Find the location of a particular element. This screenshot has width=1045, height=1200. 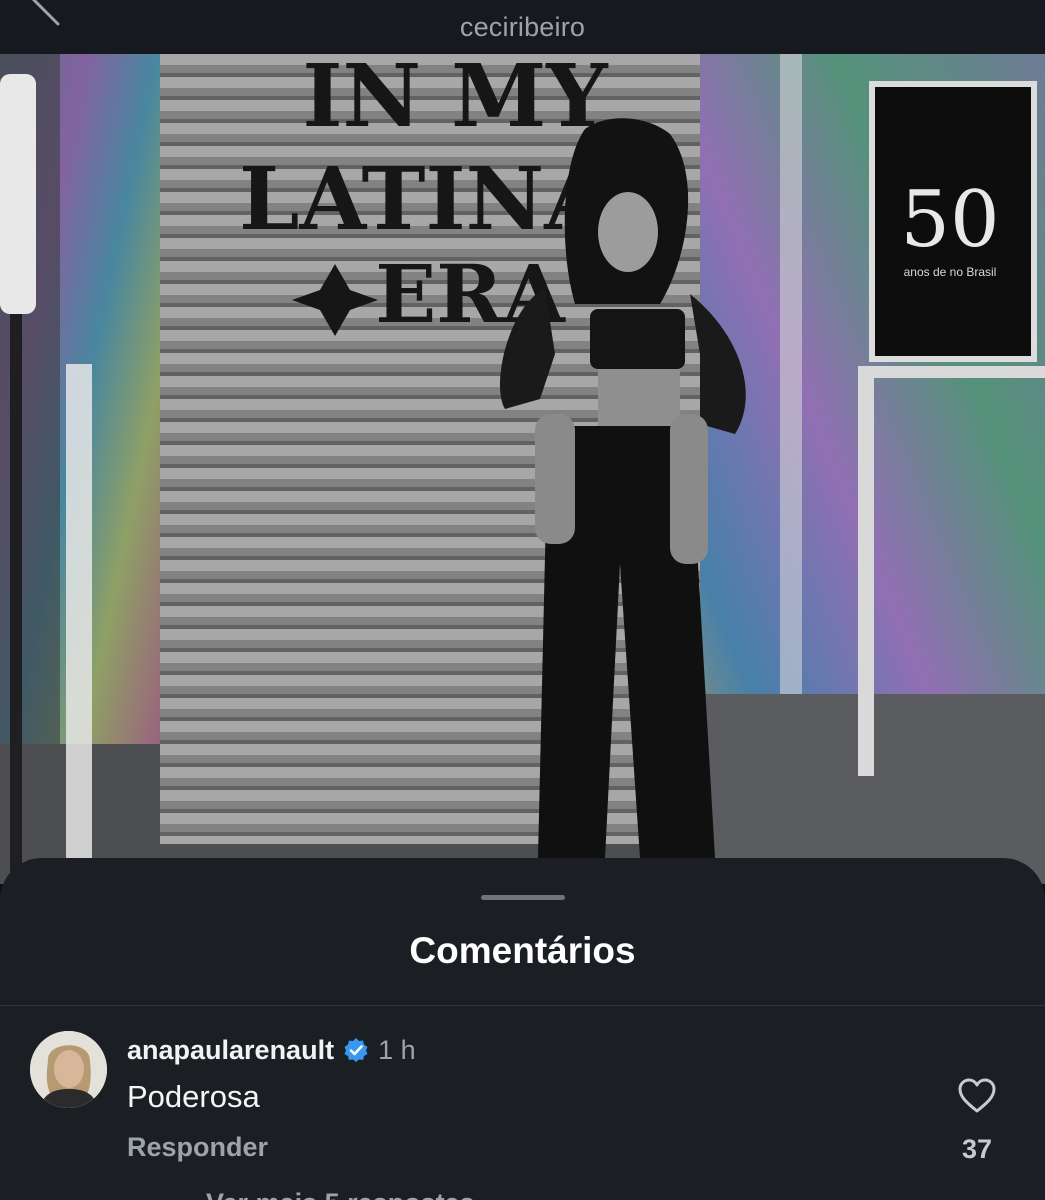

top-header: ceciribeiro is located at coordinates (522, 27).